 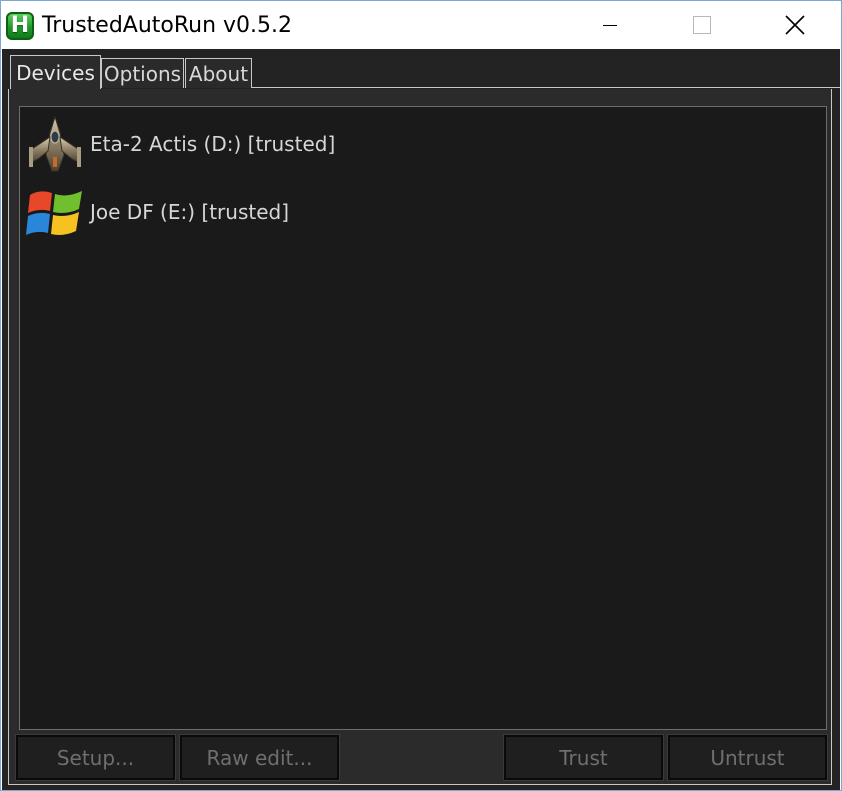 What do you see at coordinates (747, 757) in the screenshot?
I see `untrust-button: Untrust` at bounding box center [747, 757].